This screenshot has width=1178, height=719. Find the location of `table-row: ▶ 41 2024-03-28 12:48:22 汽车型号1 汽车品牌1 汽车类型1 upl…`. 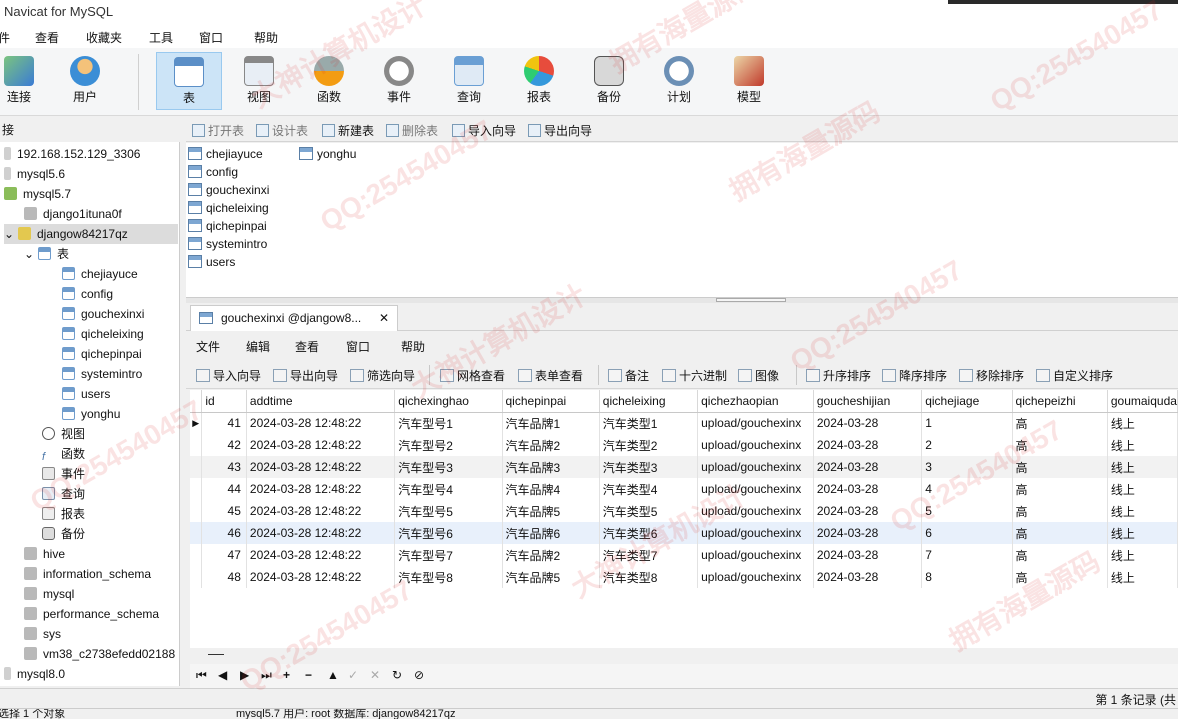

table-row: ▶ 41 2024-03-28 12:48:22 汽车型号1 汽车品牌1 汽车类型1 upl… is located at coordinates (684, 423).